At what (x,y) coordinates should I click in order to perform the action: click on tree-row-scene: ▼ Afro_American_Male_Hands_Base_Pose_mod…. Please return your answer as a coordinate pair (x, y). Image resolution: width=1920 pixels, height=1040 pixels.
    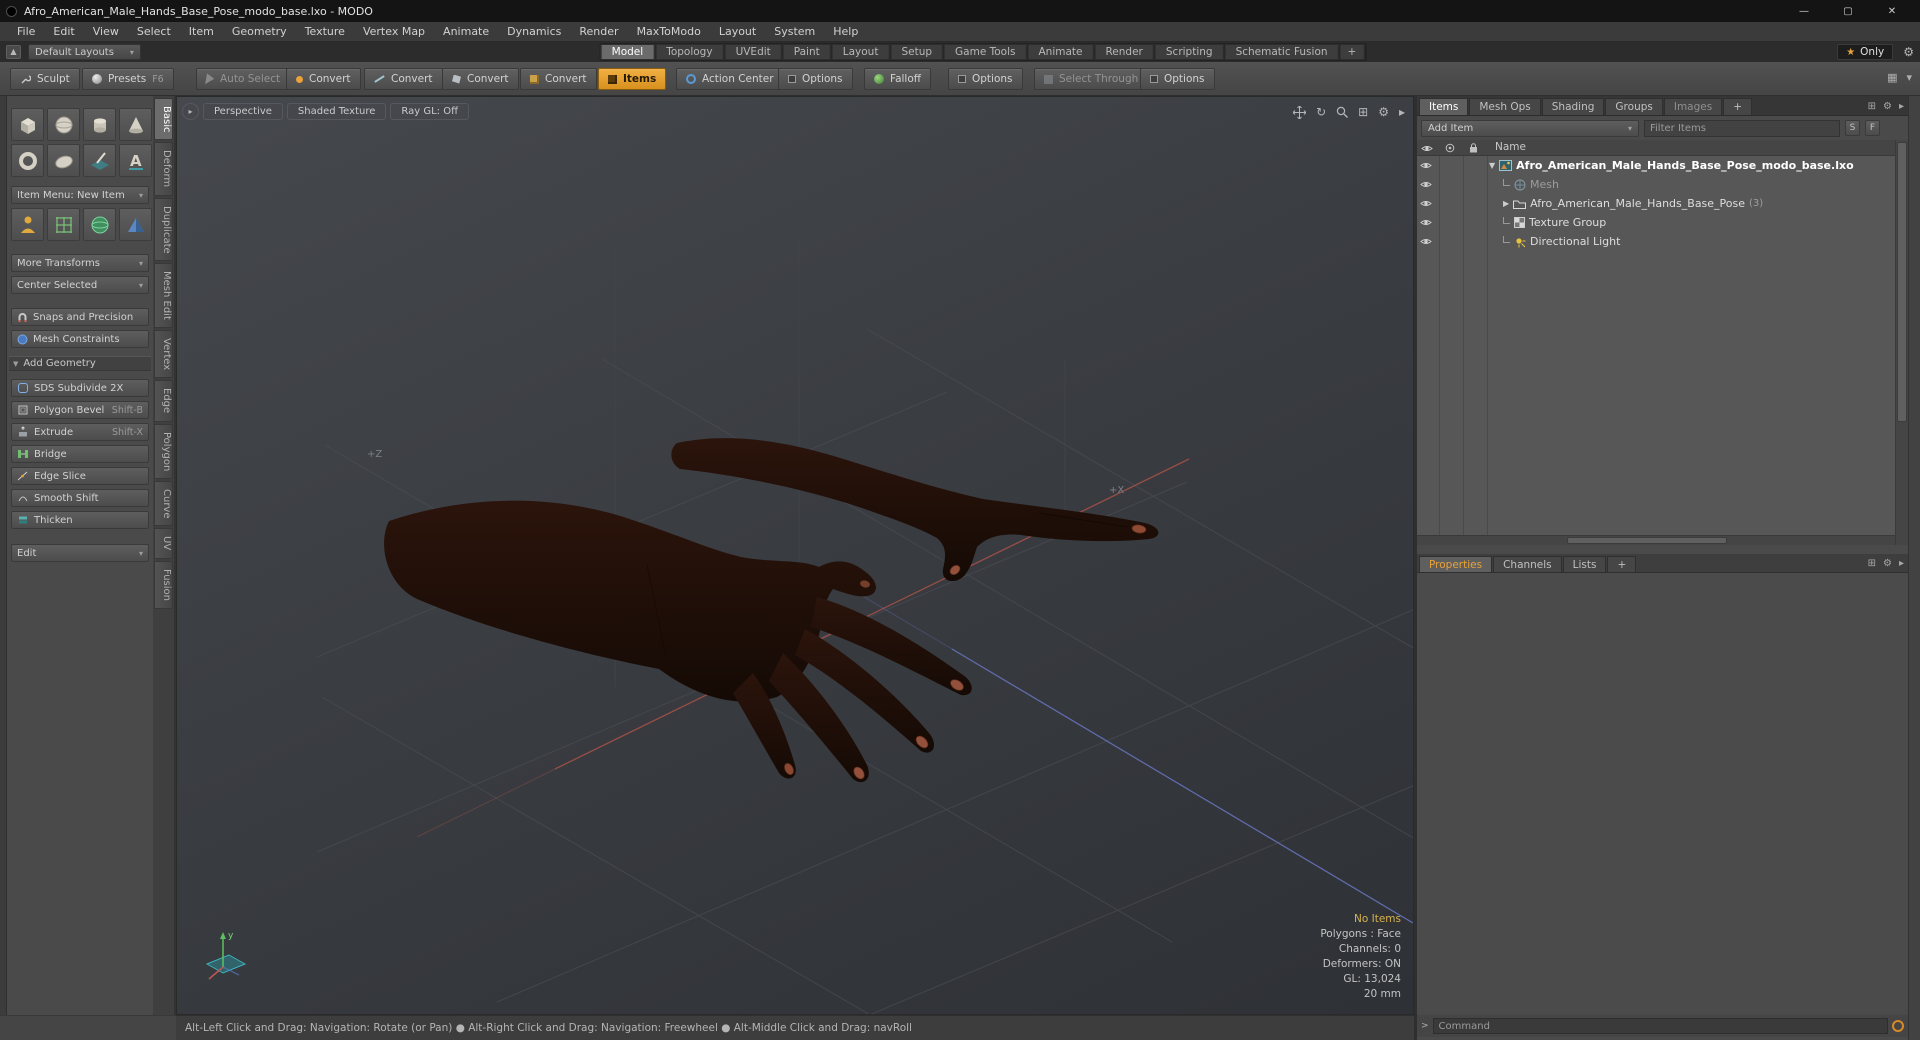
    Looking at the image, I should click on (1656, 165).